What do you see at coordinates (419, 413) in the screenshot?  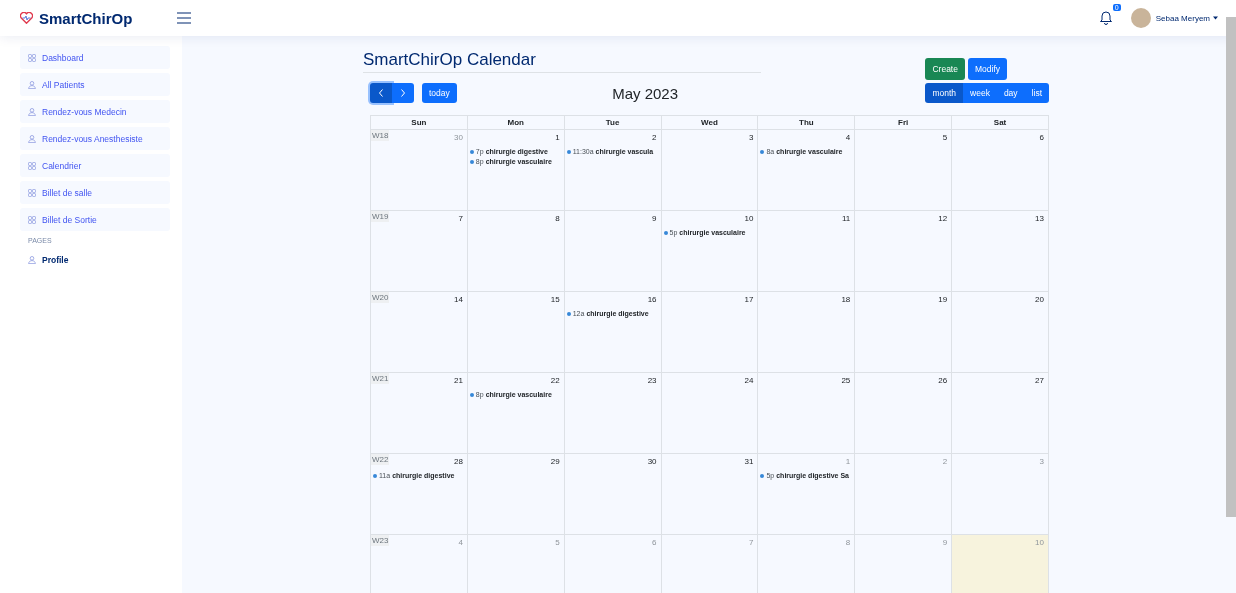 I see `day-cell: W21 21` at bounding box center [419, 413].